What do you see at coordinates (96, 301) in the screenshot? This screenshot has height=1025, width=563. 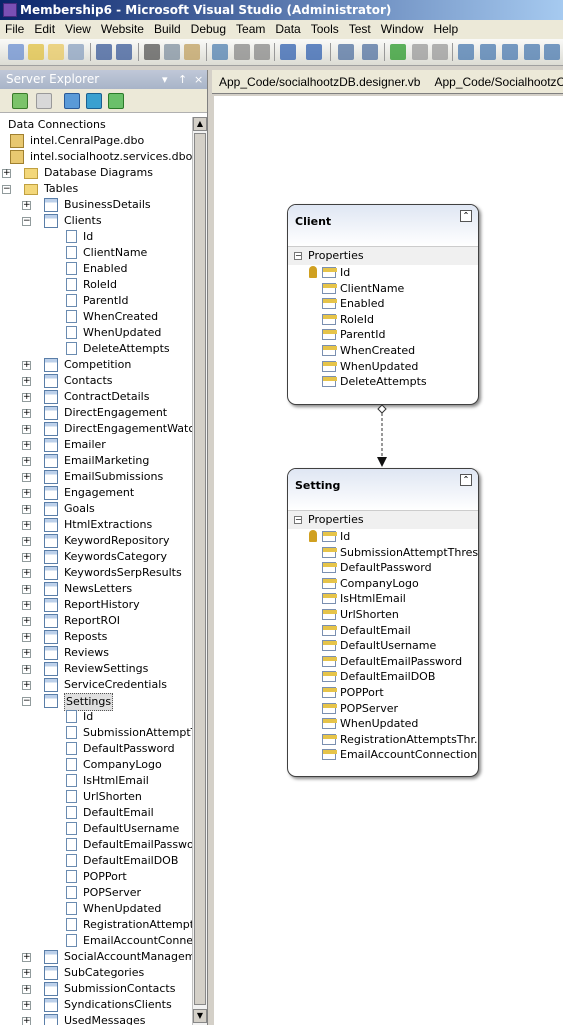 I see `tree-column: ParentId` at bounding box center [96, 301].